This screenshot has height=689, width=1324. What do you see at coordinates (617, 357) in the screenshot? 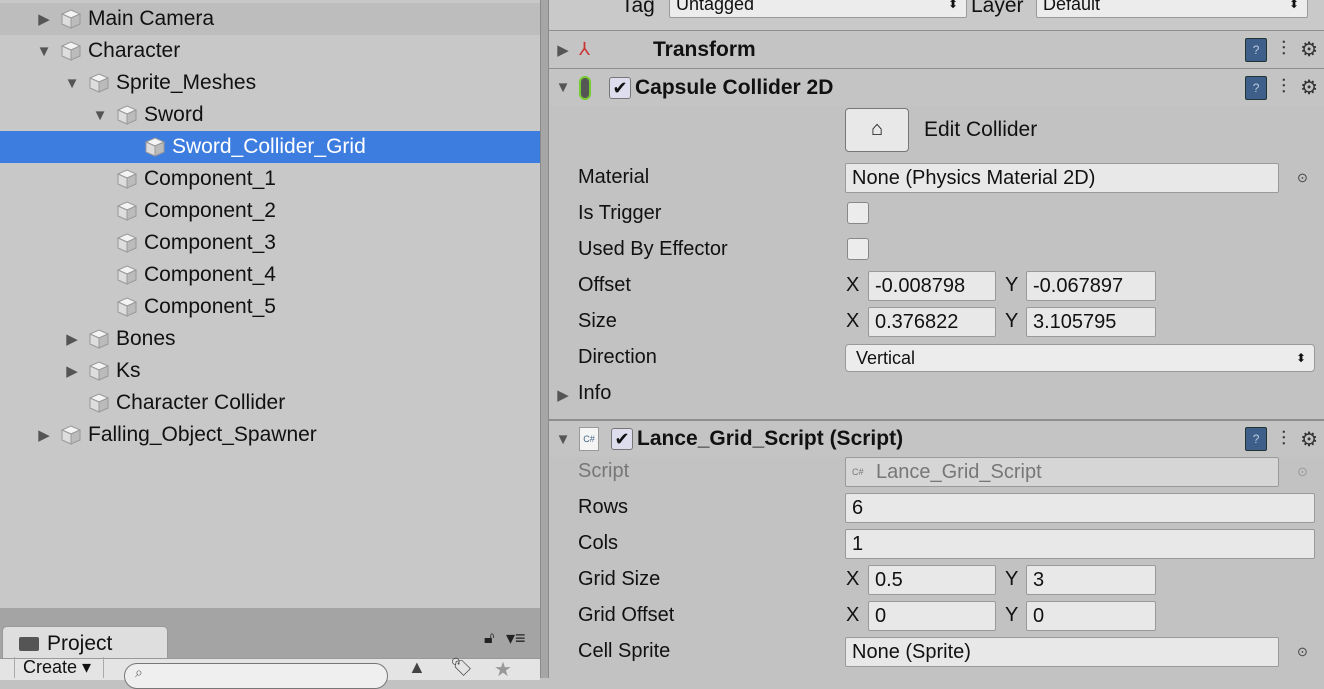
I see `direction-label: Direction` at bounding box center [617, 357].